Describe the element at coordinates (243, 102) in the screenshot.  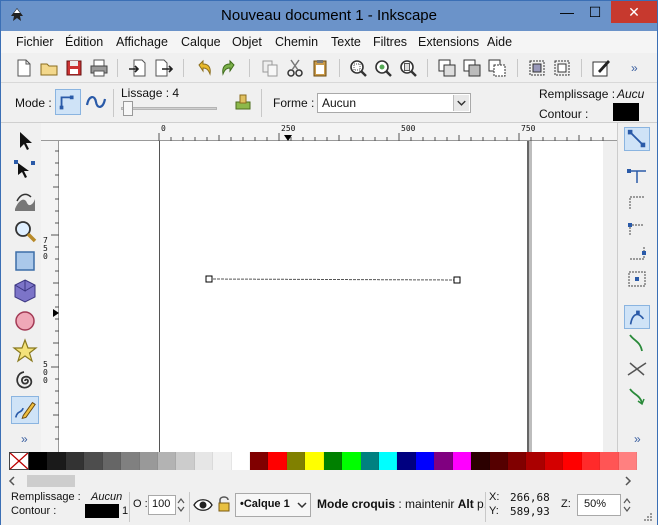
I see `pressure-icon` at that location.